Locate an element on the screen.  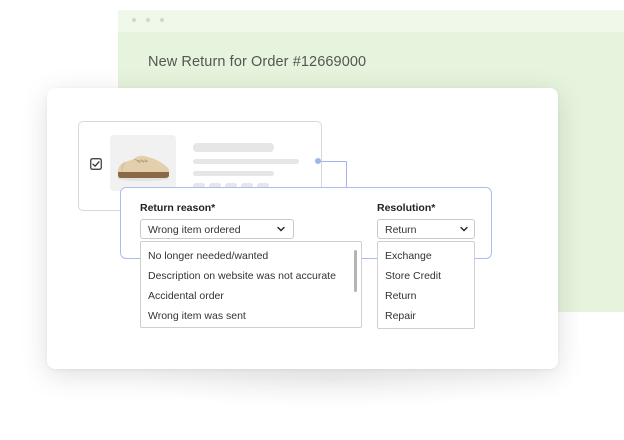
shoe-icon is located at coordinates (143, 168).